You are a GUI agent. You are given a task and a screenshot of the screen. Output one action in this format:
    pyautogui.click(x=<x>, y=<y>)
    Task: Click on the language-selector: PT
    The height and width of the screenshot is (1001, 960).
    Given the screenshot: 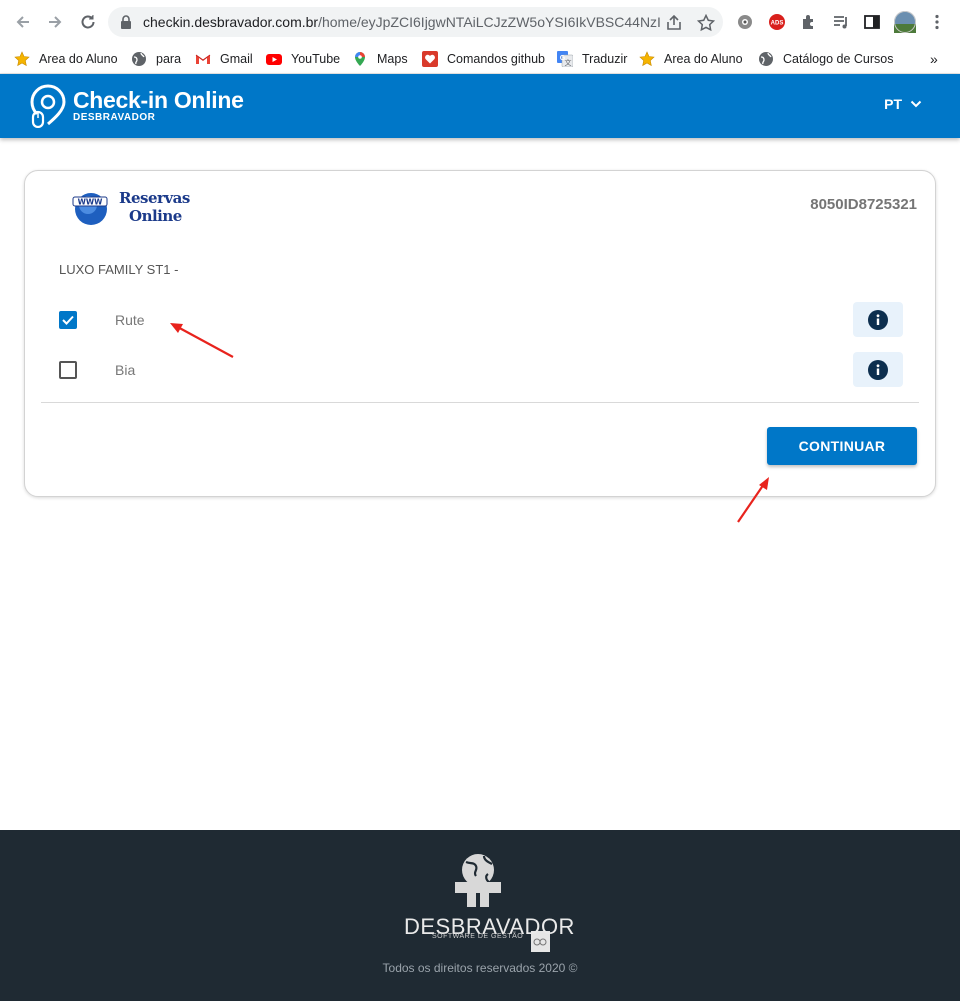 What is the action you would take?
    pyautogui.click(x=903, y=104)
    